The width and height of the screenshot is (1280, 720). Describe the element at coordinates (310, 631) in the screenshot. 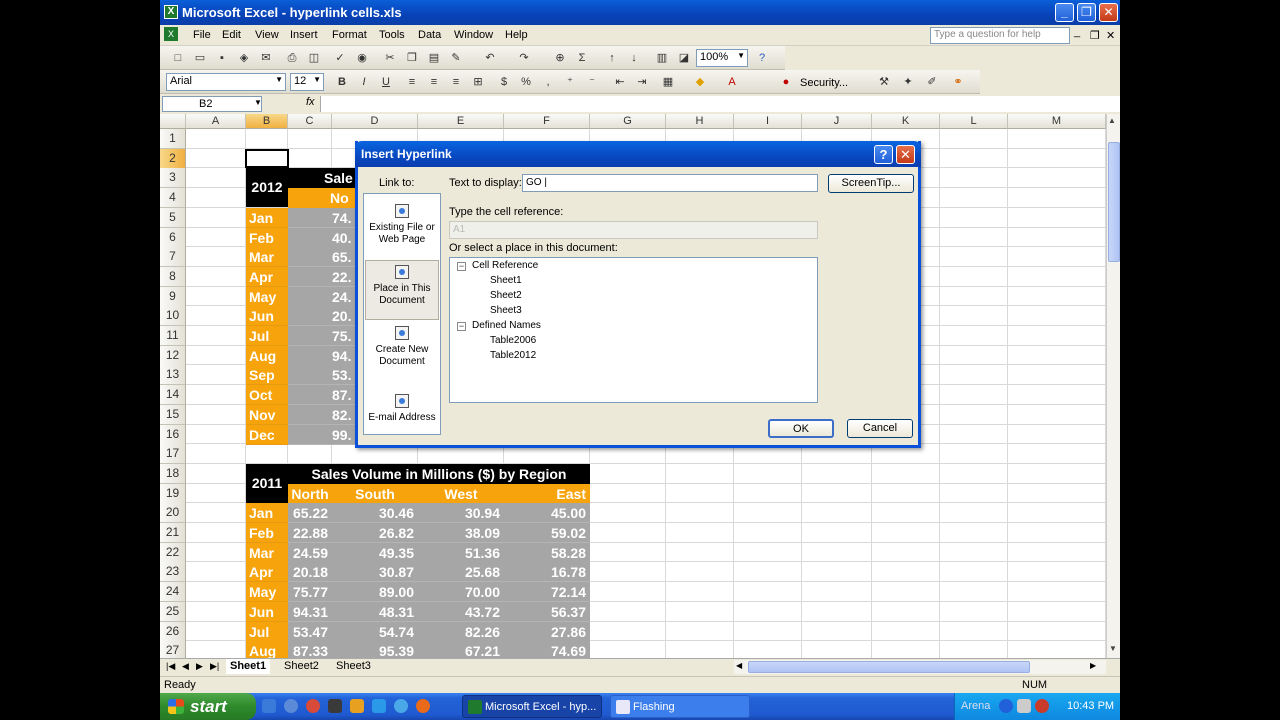

I see `value-cell: 53.47` at that location.